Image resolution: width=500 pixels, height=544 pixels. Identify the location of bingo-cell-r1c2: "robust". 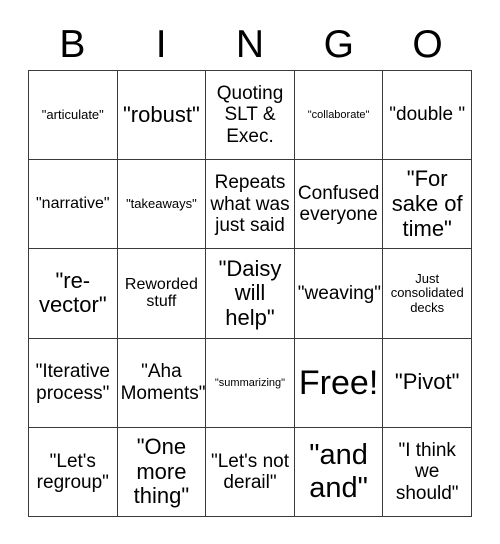
(162, 116).